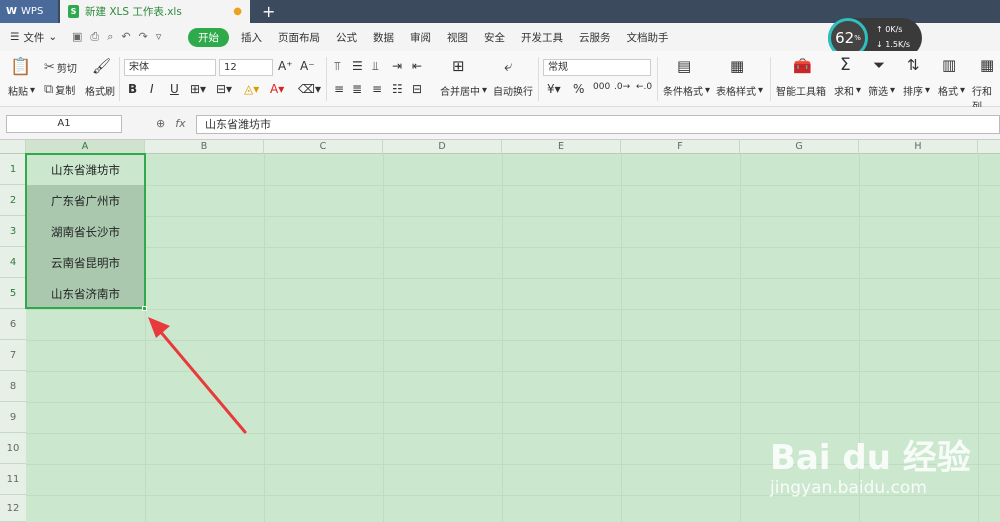 The height and width of the screenshot is (522, 1000). I want to click on align-bottom-icon: ⫫, so click(375, 66).